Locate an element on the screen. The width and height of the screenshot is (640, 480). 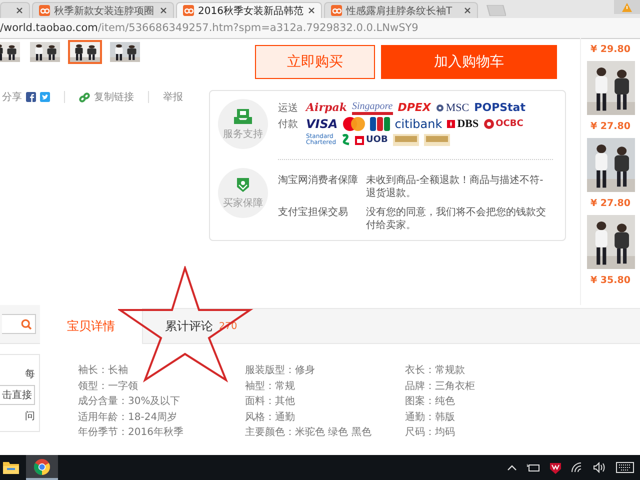
caret-up-icon is located at coordinates (512, 467).